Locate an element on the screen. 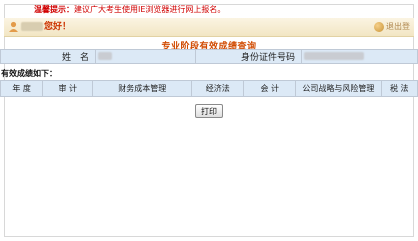 The height and width of the screenshot is (241, 418). print-button: 打印 is located at coordinates (209, 111).